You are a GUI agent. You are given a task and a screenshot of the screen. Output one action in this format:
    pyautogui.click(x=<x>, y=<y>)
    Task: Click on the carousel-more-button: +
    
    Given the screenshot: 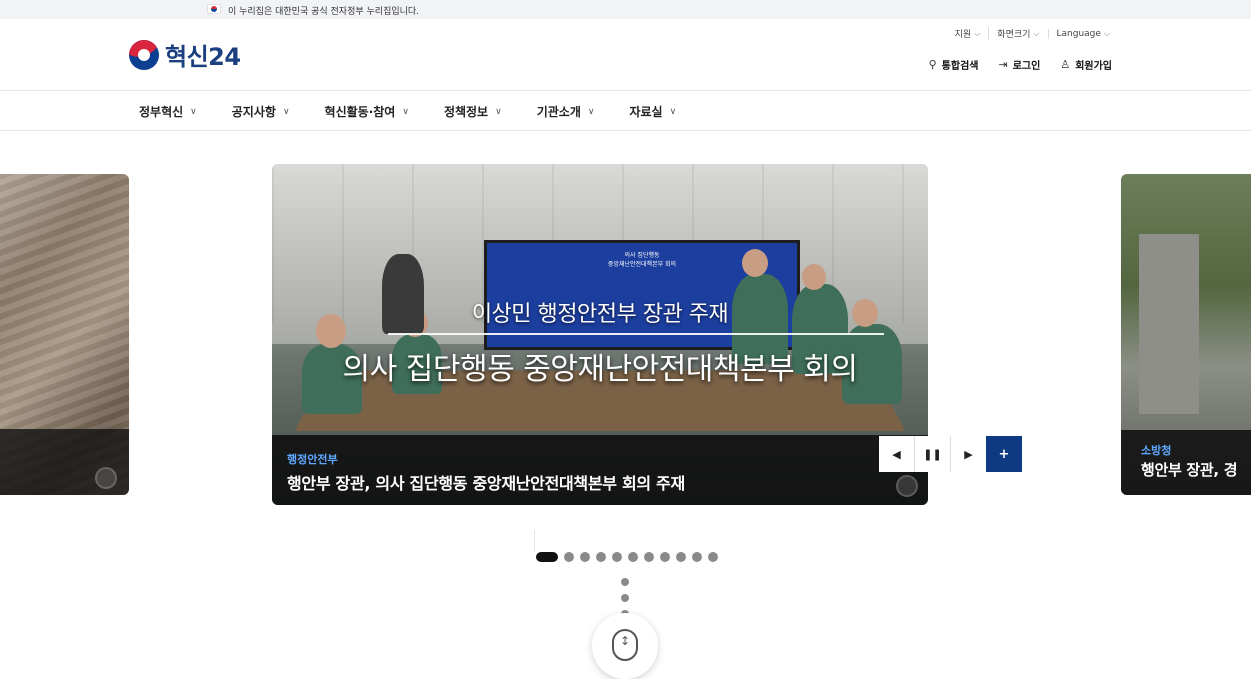 What is the action you would take?
    pyautogui.click(x=1004, y=454)
    